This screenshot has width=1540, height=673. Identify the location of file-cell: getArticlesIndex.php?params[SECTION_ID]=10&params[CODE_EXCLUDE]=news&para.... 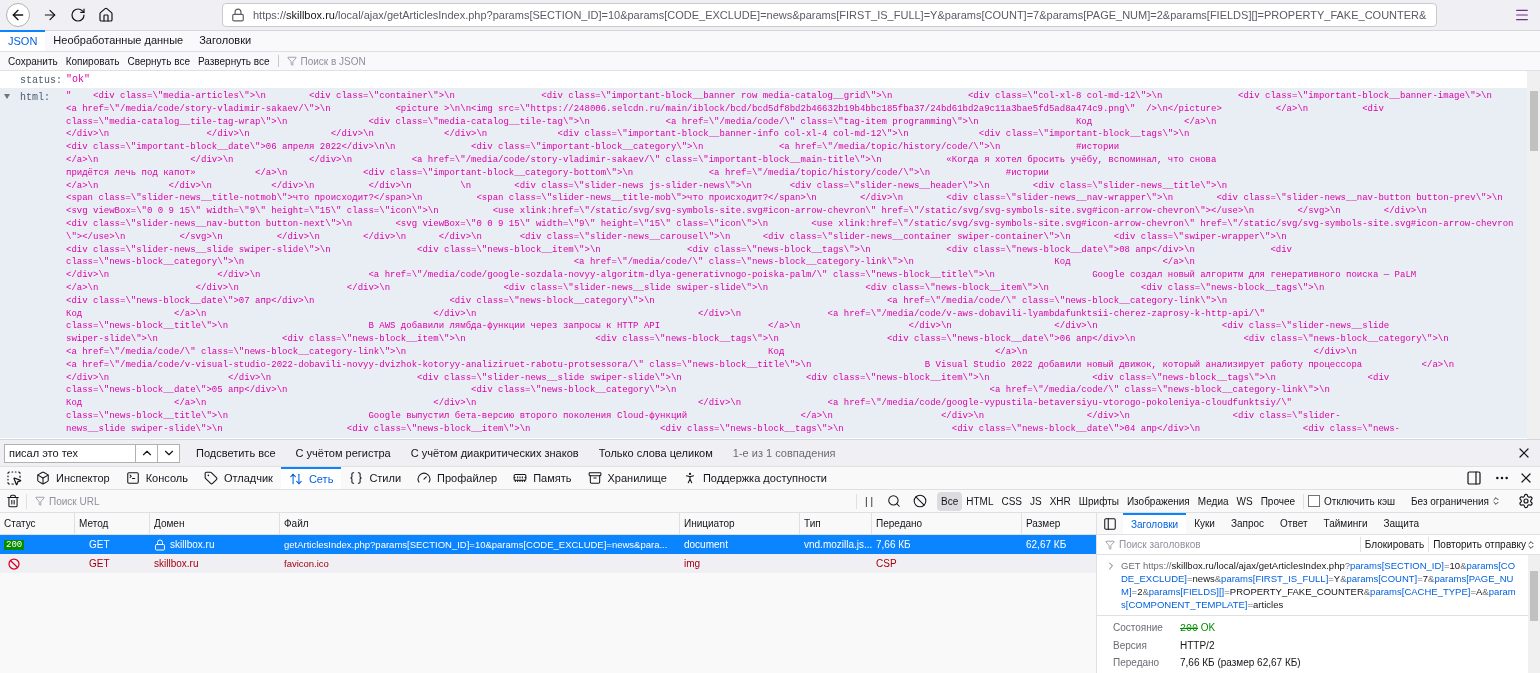
(476, 544).